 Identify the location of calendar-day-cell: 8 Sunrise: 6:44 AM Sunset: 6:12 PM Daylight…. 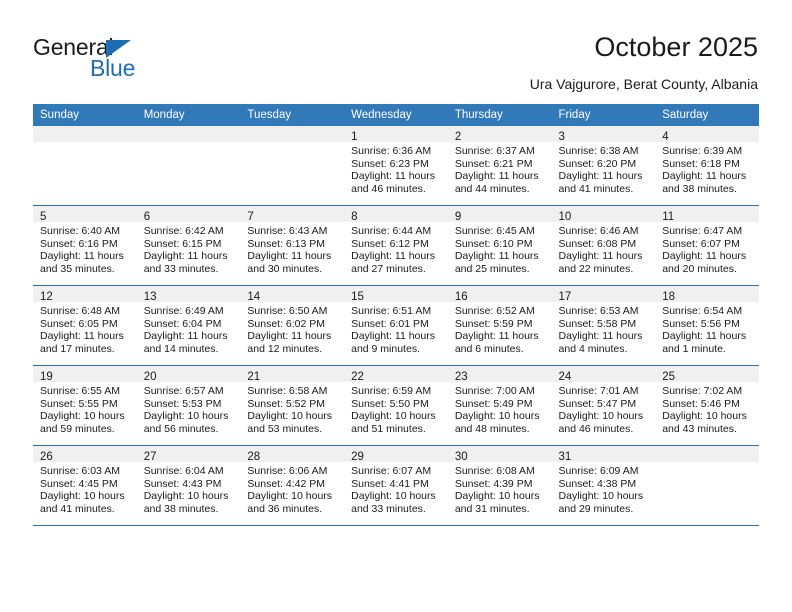
(396, 245).